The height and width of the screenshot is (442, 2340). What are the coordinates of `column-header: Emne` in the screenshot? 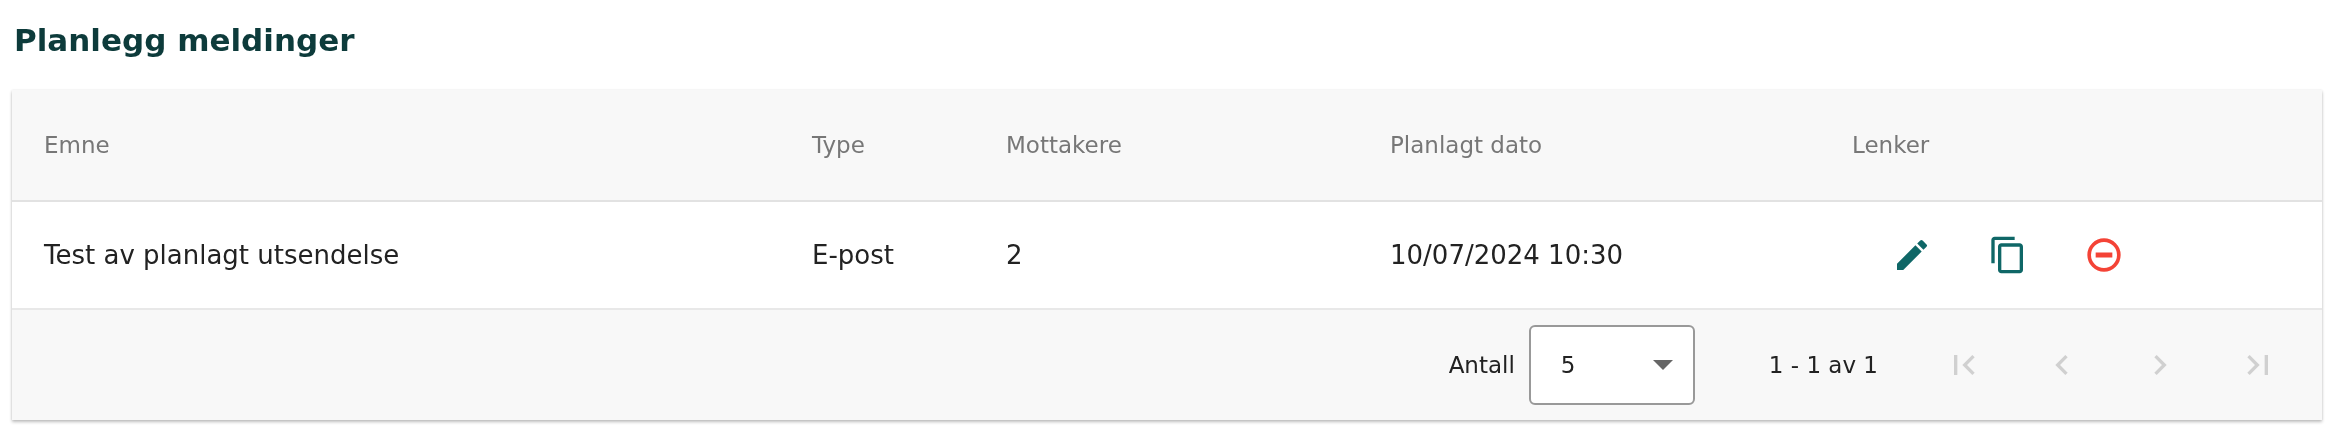 It's located at (77, 145).